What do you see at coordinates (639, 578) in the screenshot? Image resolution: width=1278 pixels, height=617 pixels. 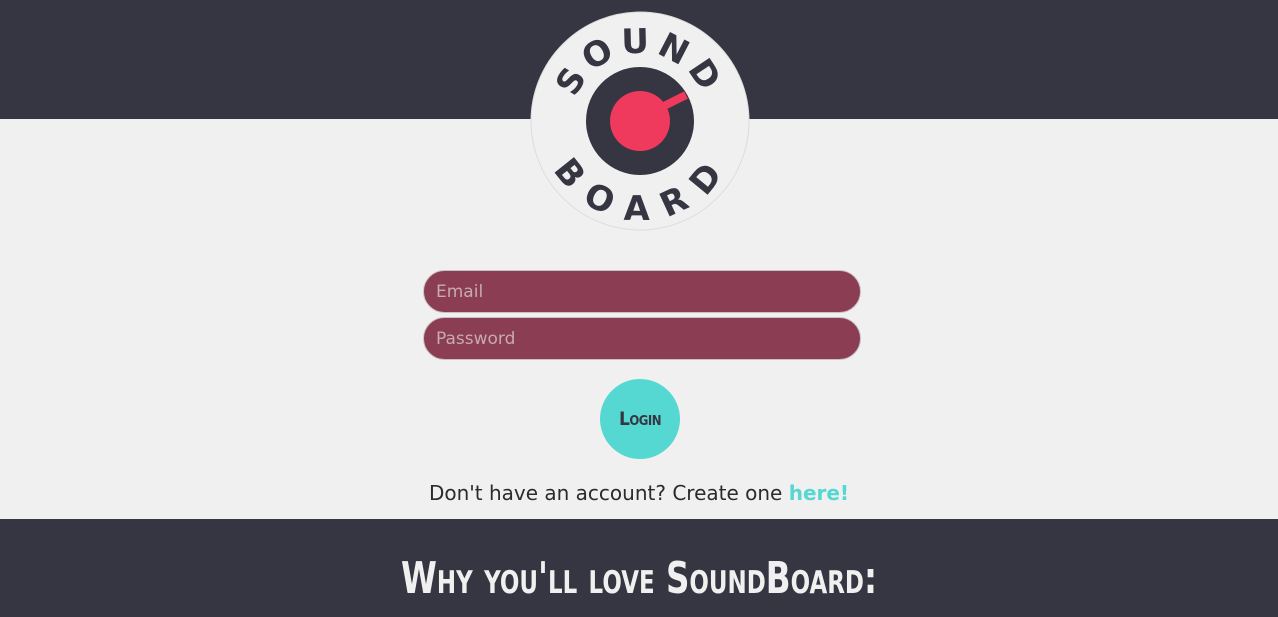 I see `features-heading: Why you'll love SoundBoard:` at bounding box center [639, 578].